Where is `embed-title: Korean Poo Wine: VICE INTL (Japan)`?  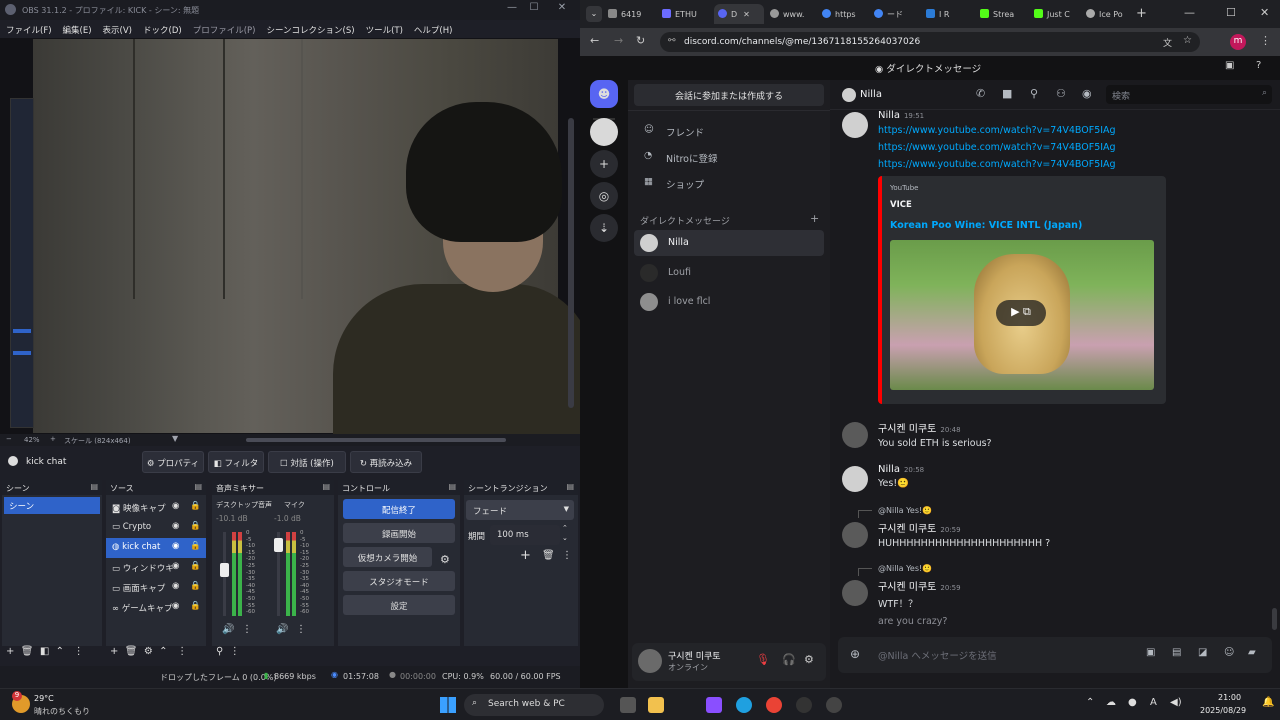
embed-title: Korean Poo Wine: VICE INTL (Japan) is located at coordinates (986, 225).